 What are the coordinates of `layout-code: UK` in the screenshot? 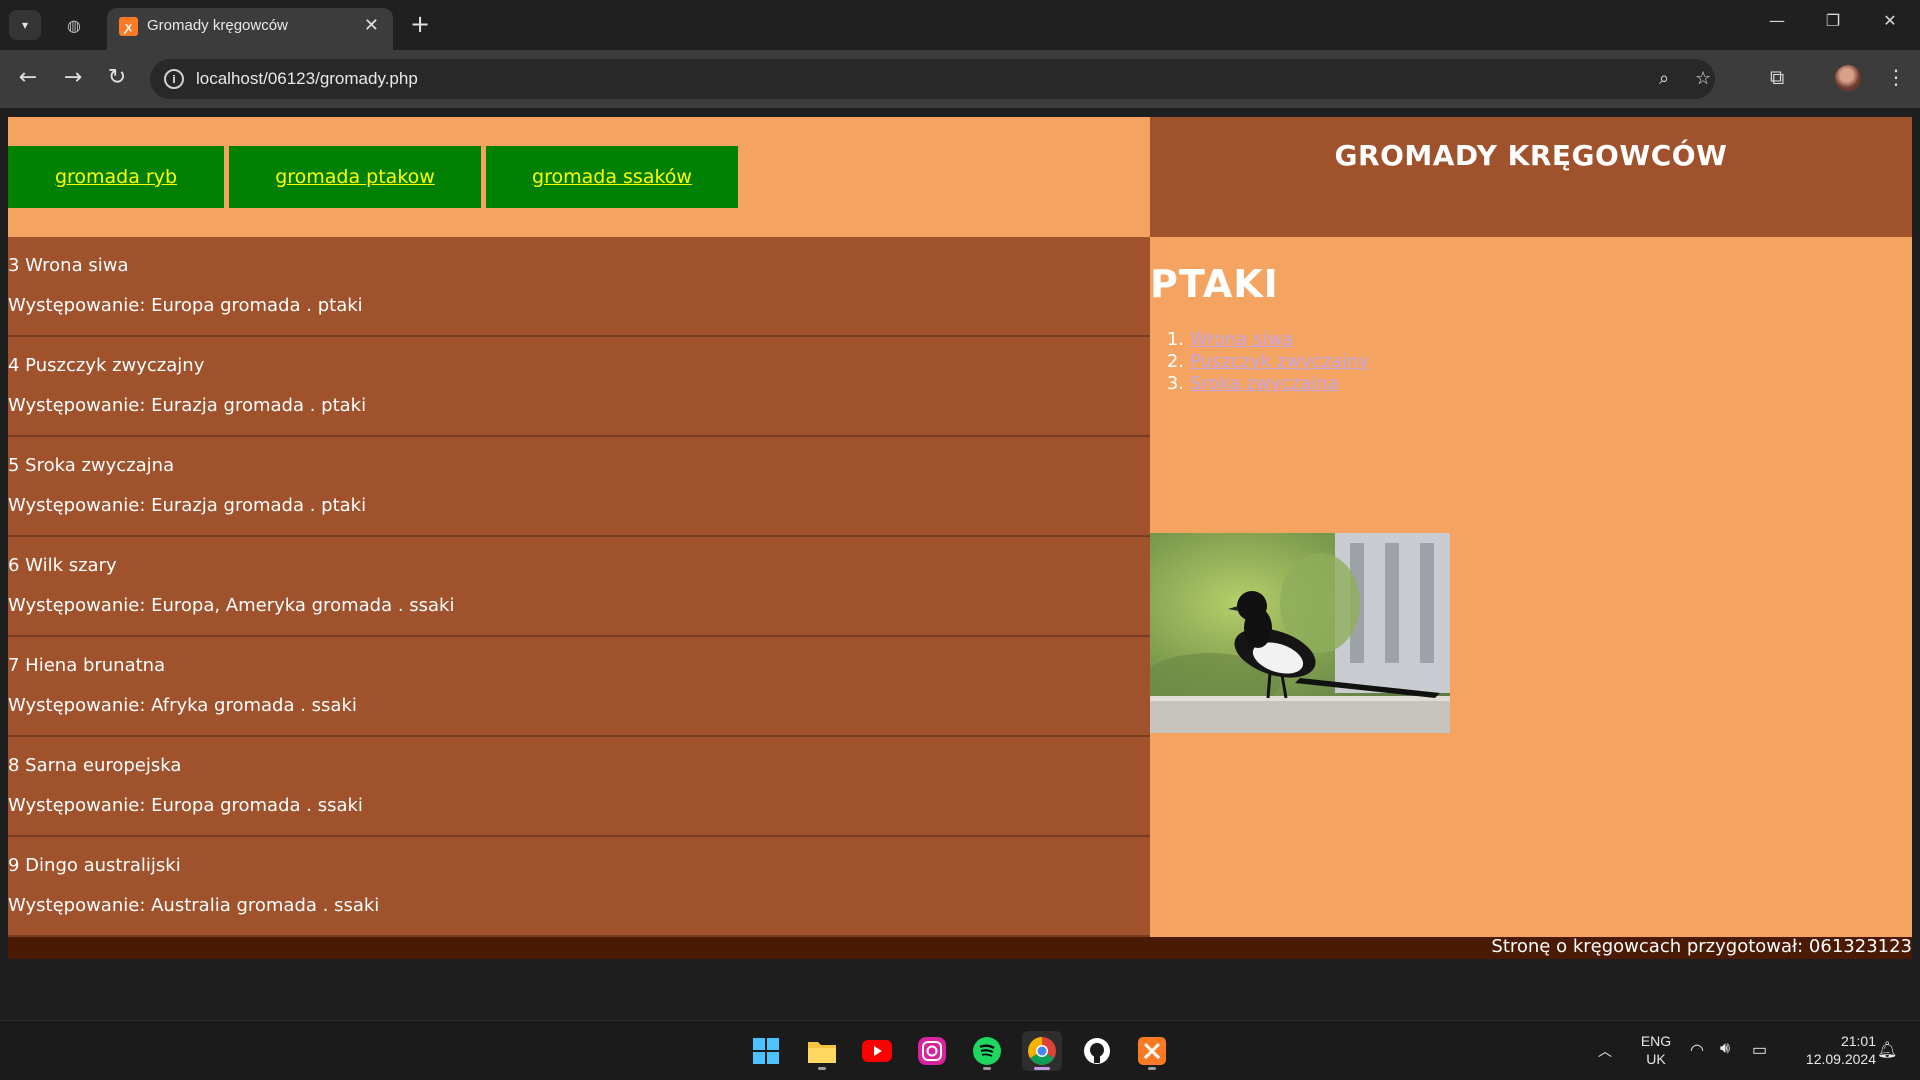 It's located at (1656, 1059).